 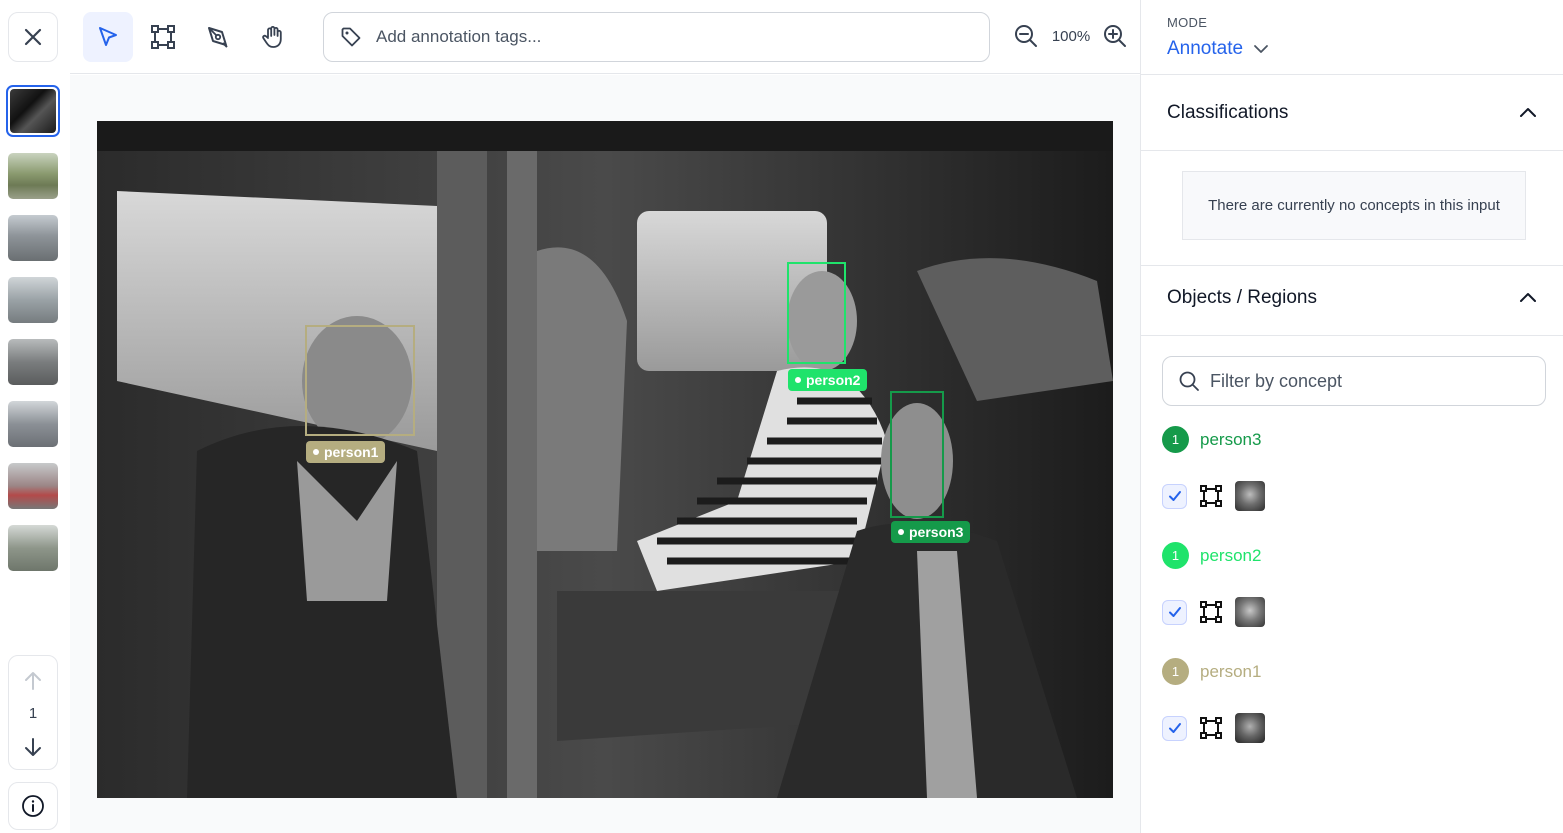 I want to click on bbox-label-person1: person1, so click(x=346, y=452).